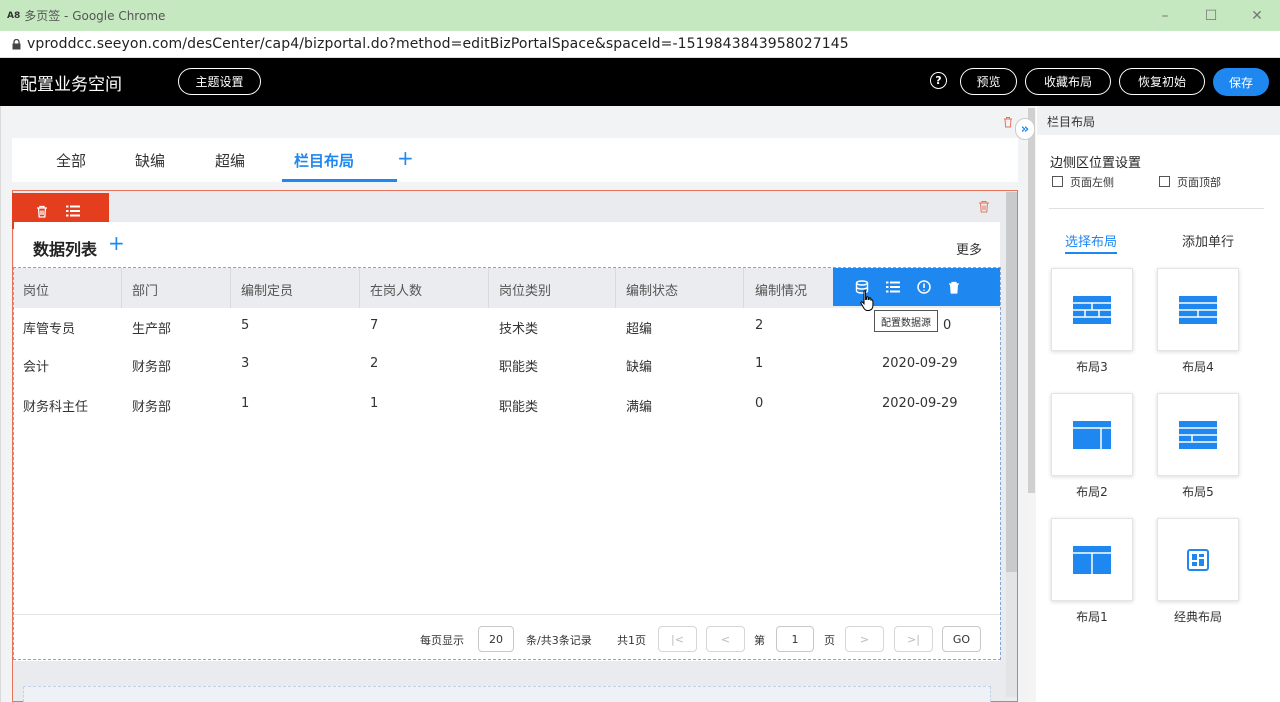 The height and width of the screenshot is (702, 1280). What do you see at coordinates (1198, 492) in the screenshot?
I see `layout-label: 布局5` at bounding box center [1198, 492].